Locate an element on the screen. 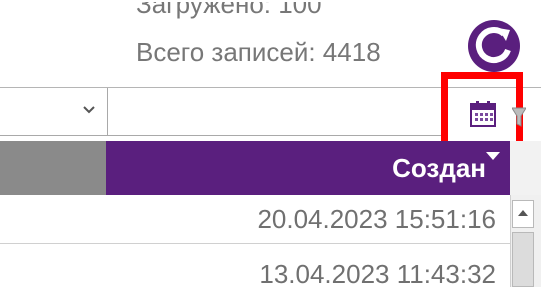  sort-down-icon is located at coordinates (493, 156).